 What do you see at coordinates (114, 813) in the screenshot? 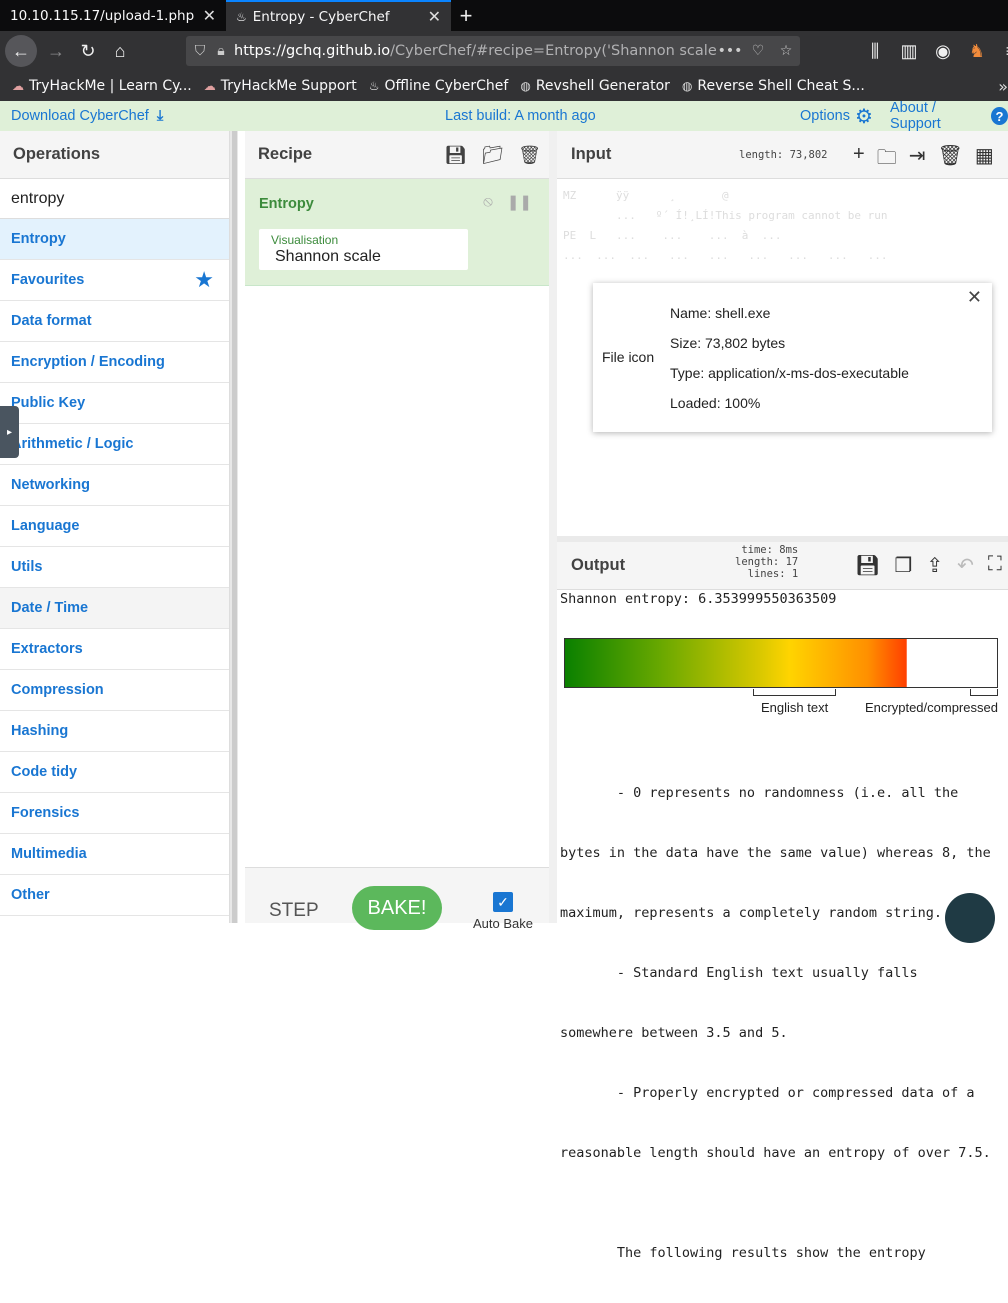
I see `category-forensics: Forensics` at bounding box center [114, 813].